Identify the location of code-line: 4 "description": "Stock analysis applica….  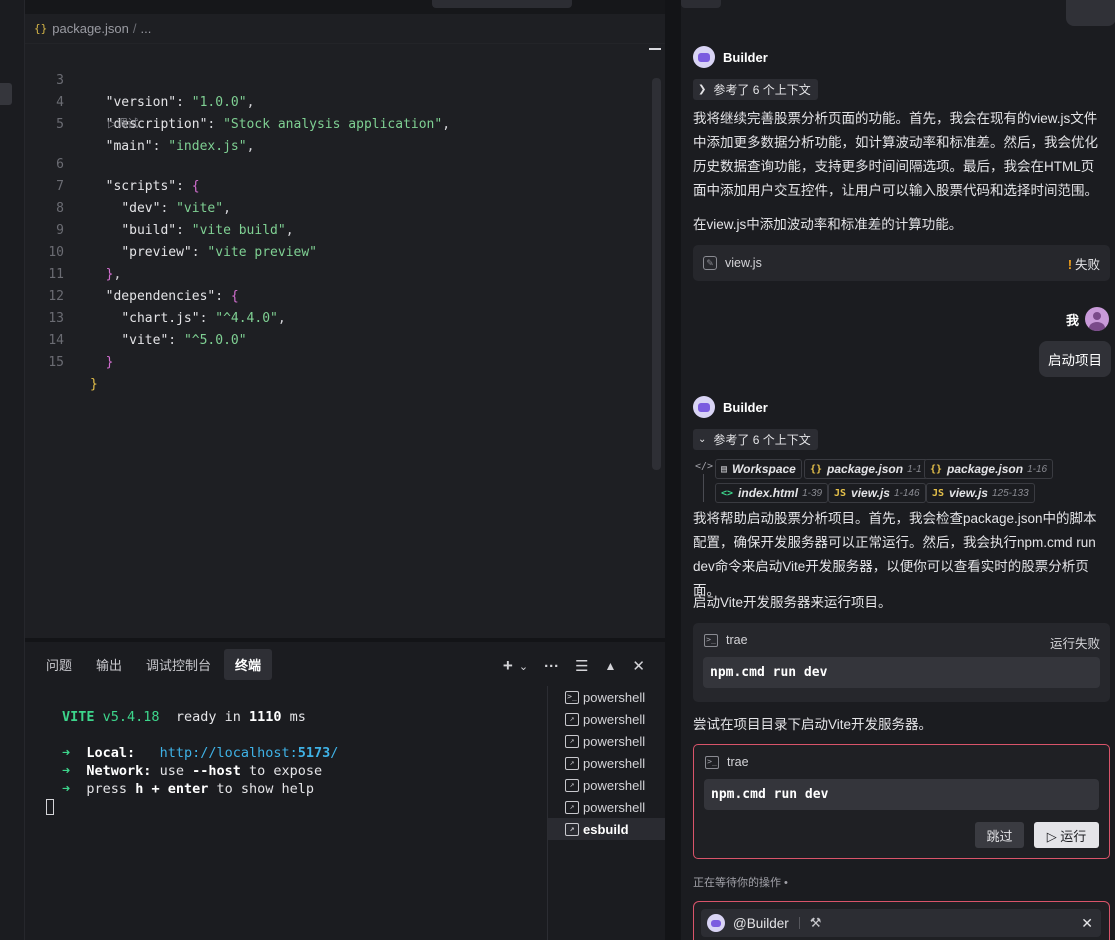
(338, 101).